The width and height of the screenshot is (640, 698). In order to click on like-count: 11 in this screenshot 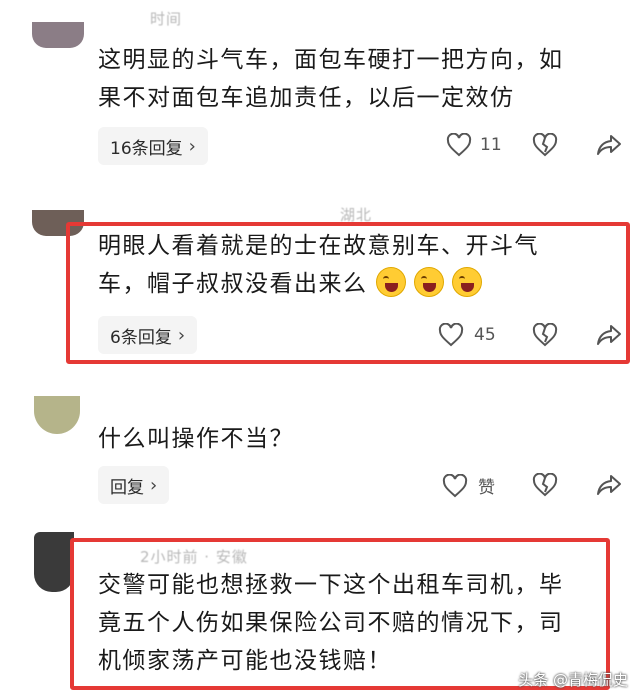, I will do `click(491, 145)`.